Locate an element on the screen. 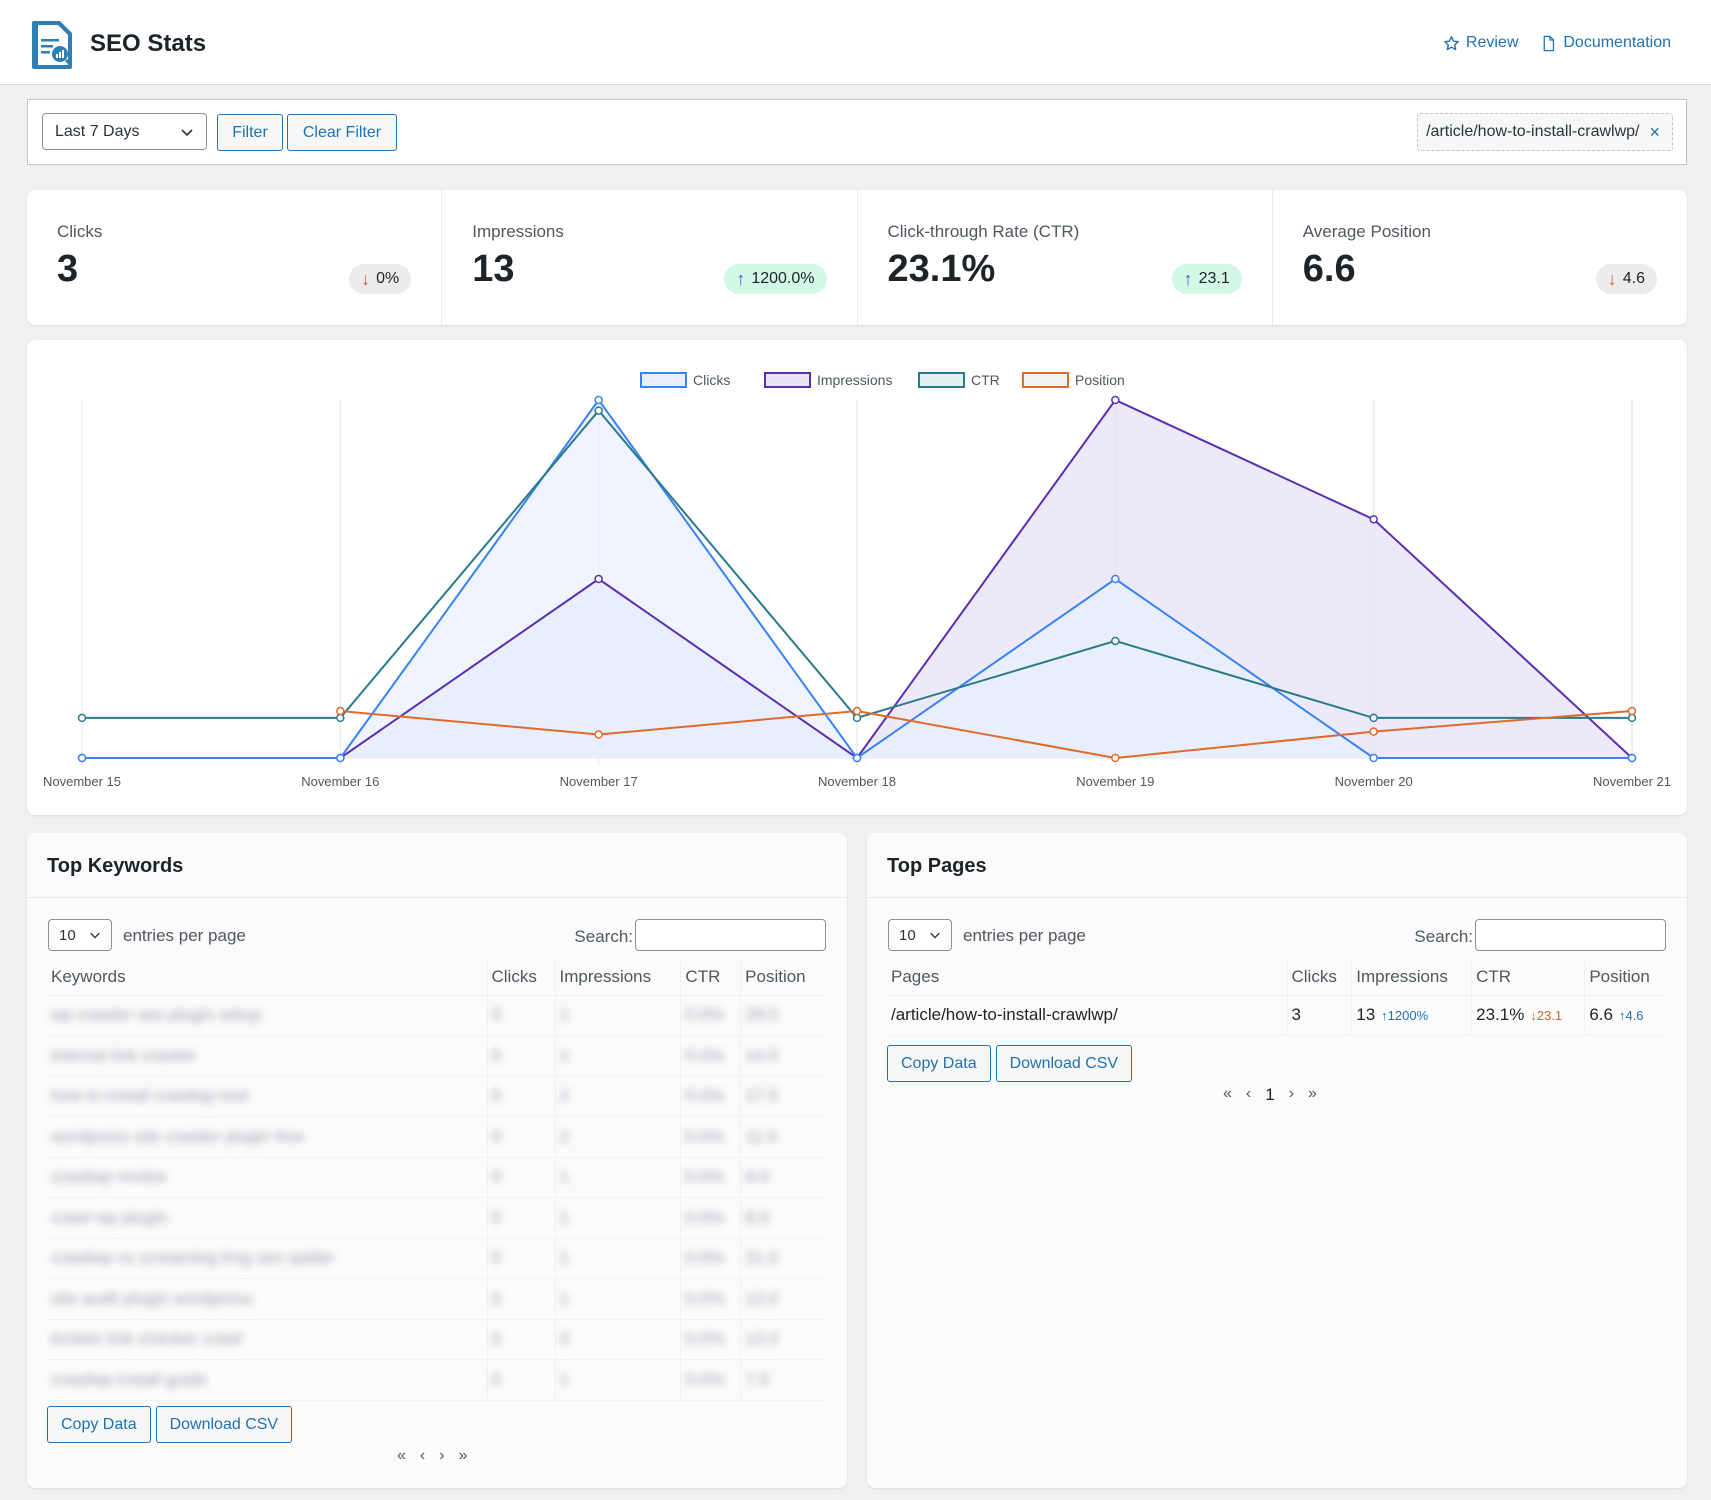  impressions-cell: 13 ↑1200% is located at coordinates (1411, 1015).